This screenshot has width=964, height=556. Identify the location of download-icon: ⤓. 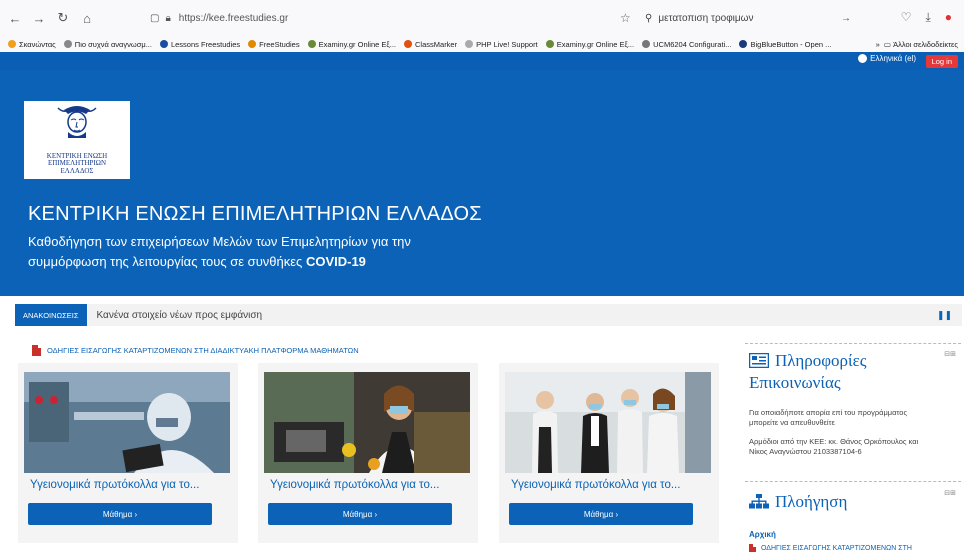
(927, 17).